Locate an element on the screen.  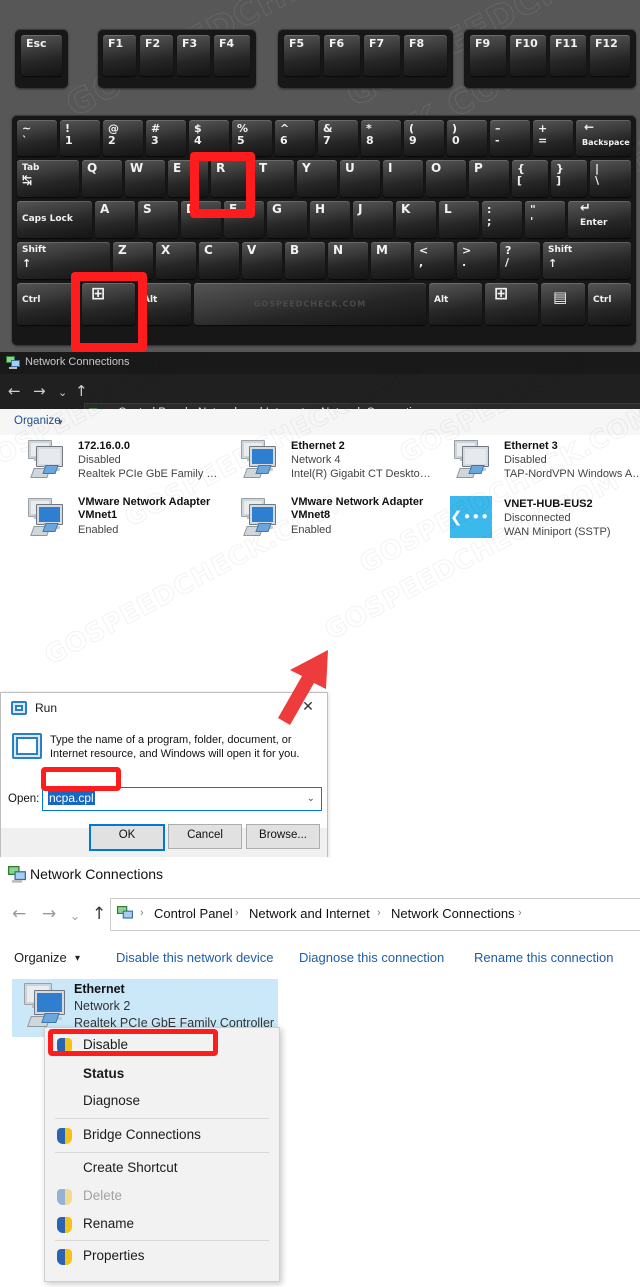
rename-connection-button: Rename this connection is located at coordinates (543, 957).